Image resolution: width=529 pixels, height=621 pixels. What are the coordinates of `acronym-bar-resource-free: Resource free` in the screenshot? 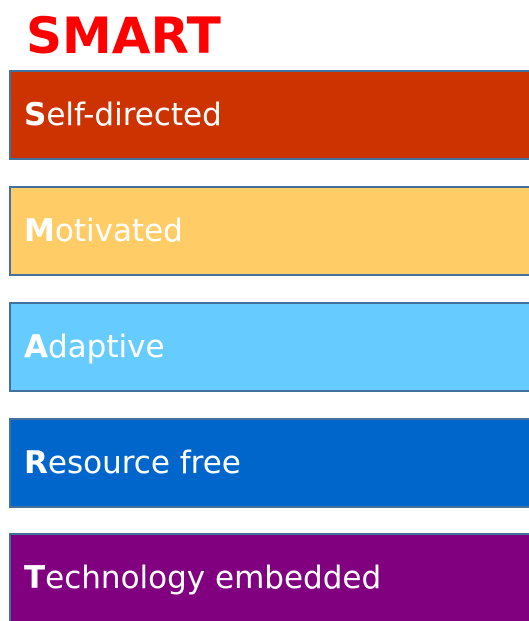 It's located at (269, 463).